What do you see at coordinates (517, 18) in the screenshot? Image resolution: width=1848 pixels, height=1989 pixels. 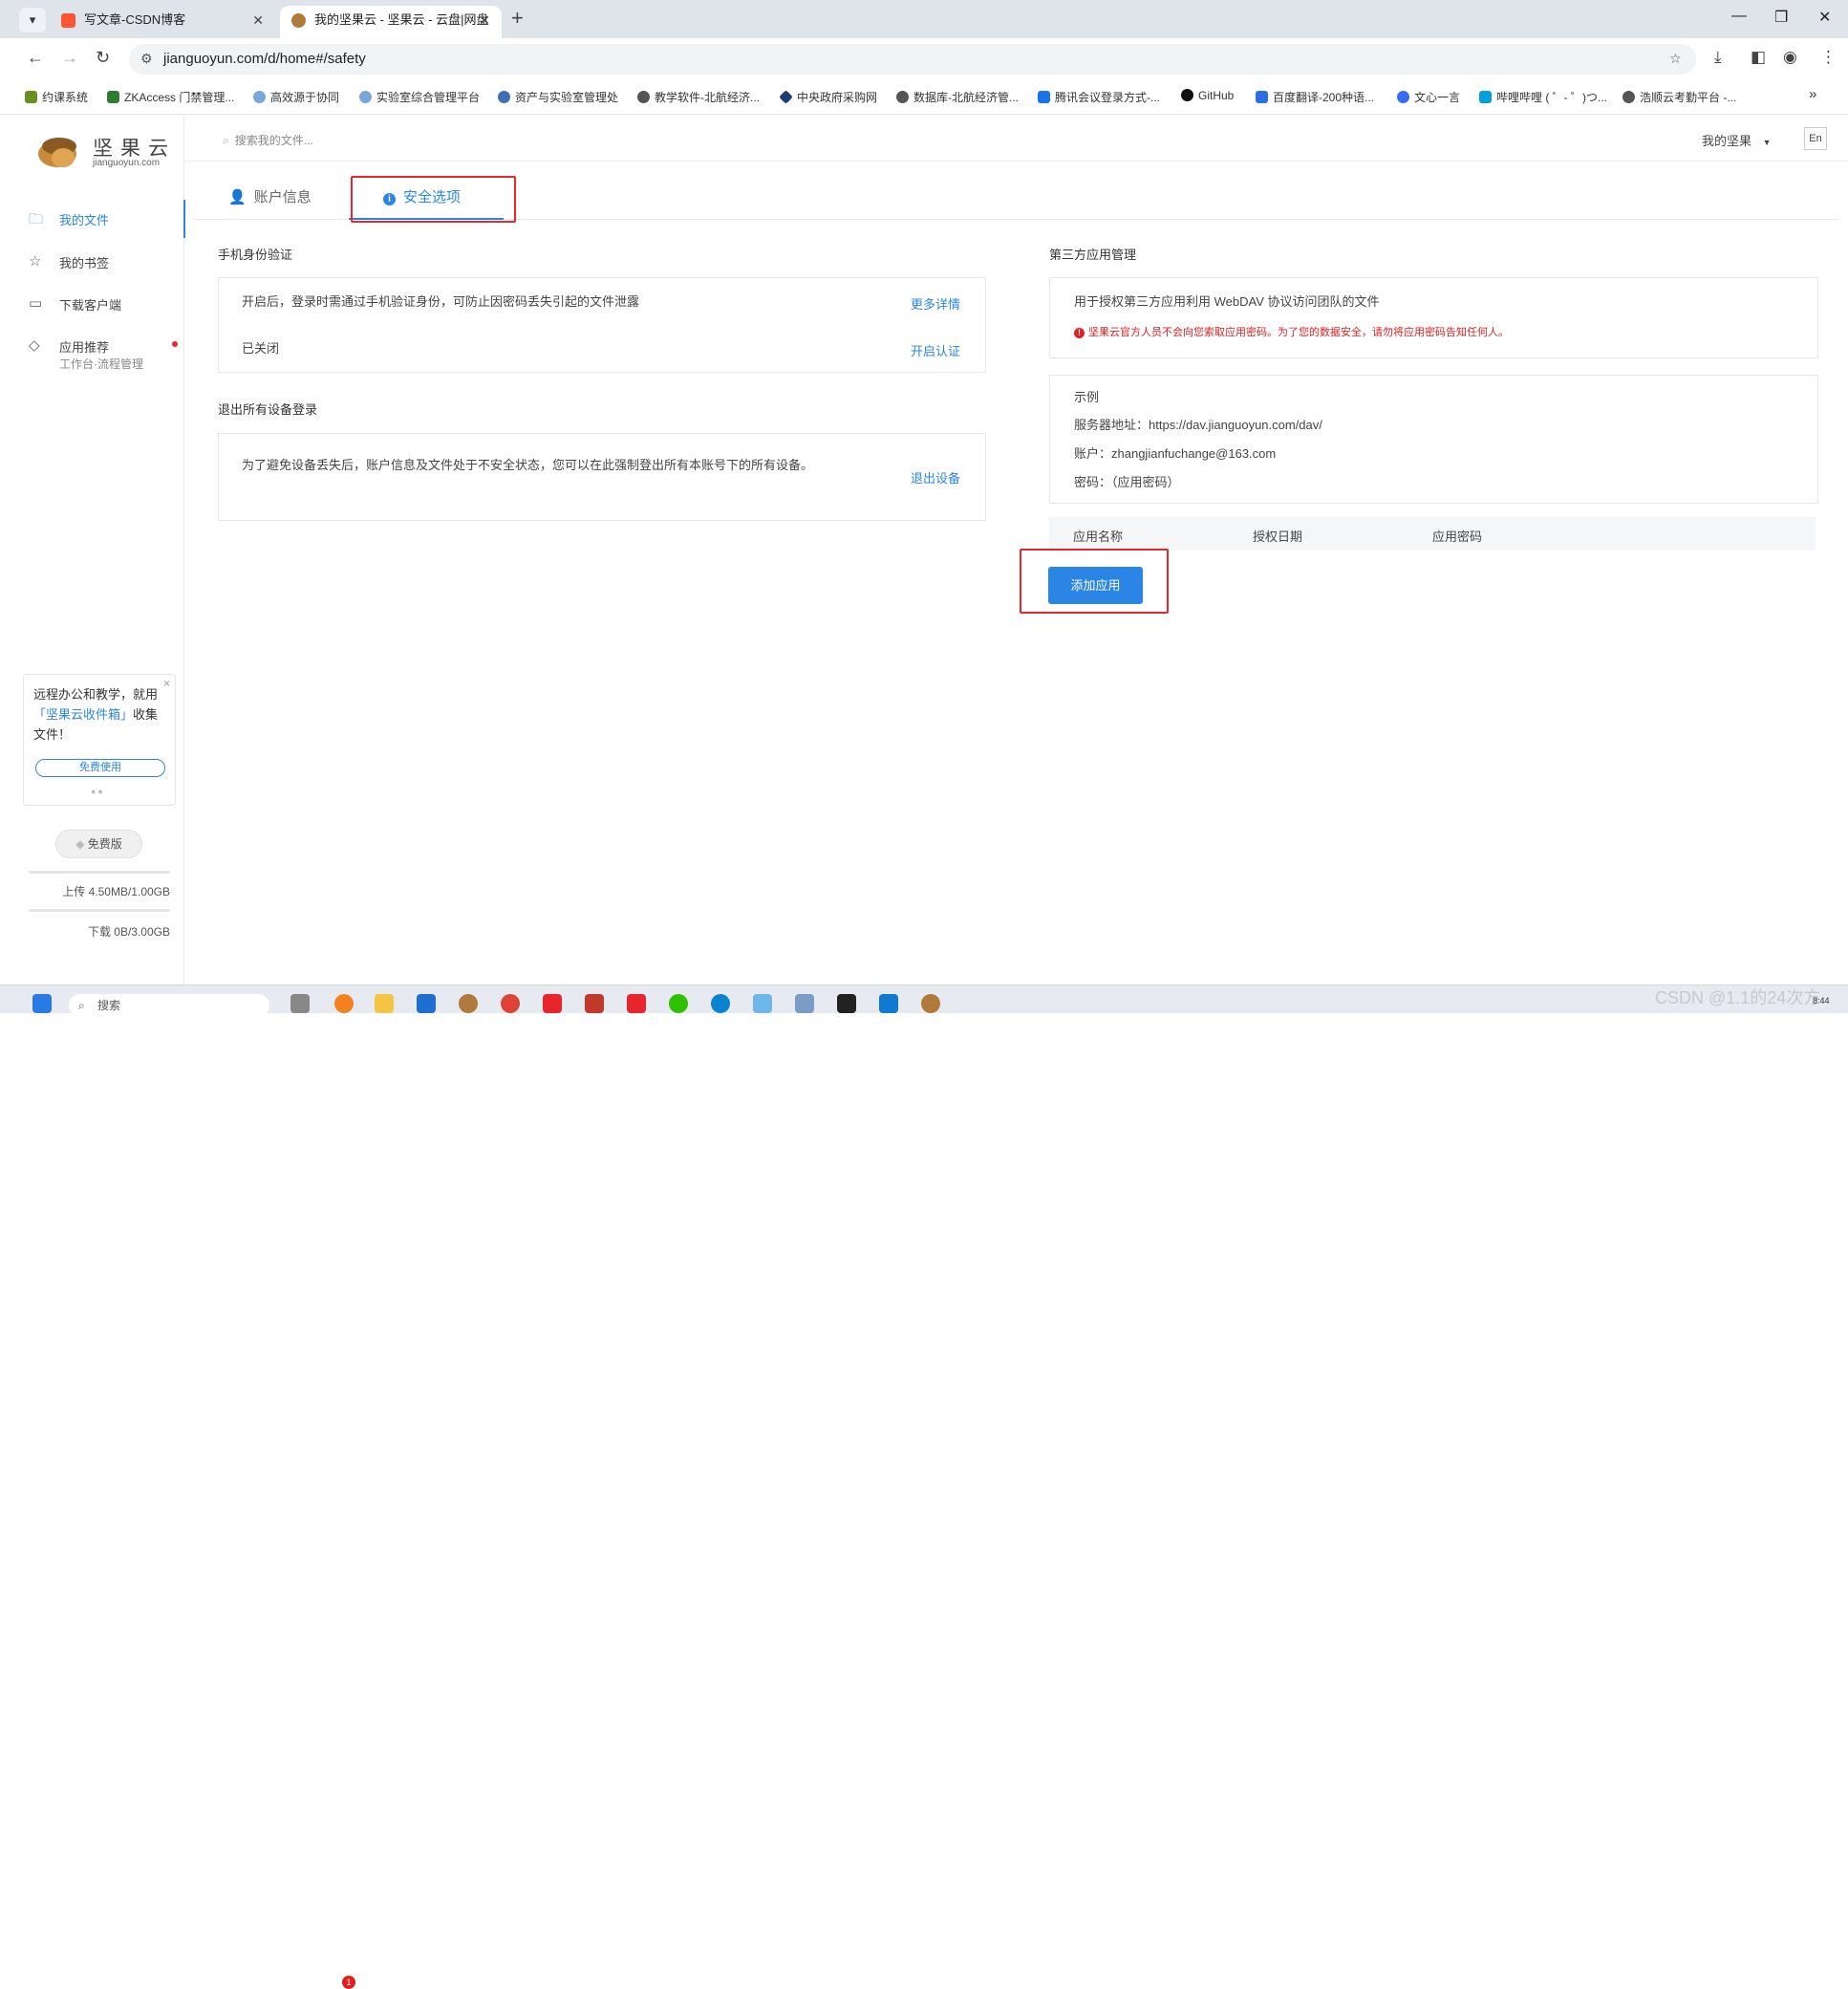 I see `new-tab-button: +` at bounding box center [517, 18].